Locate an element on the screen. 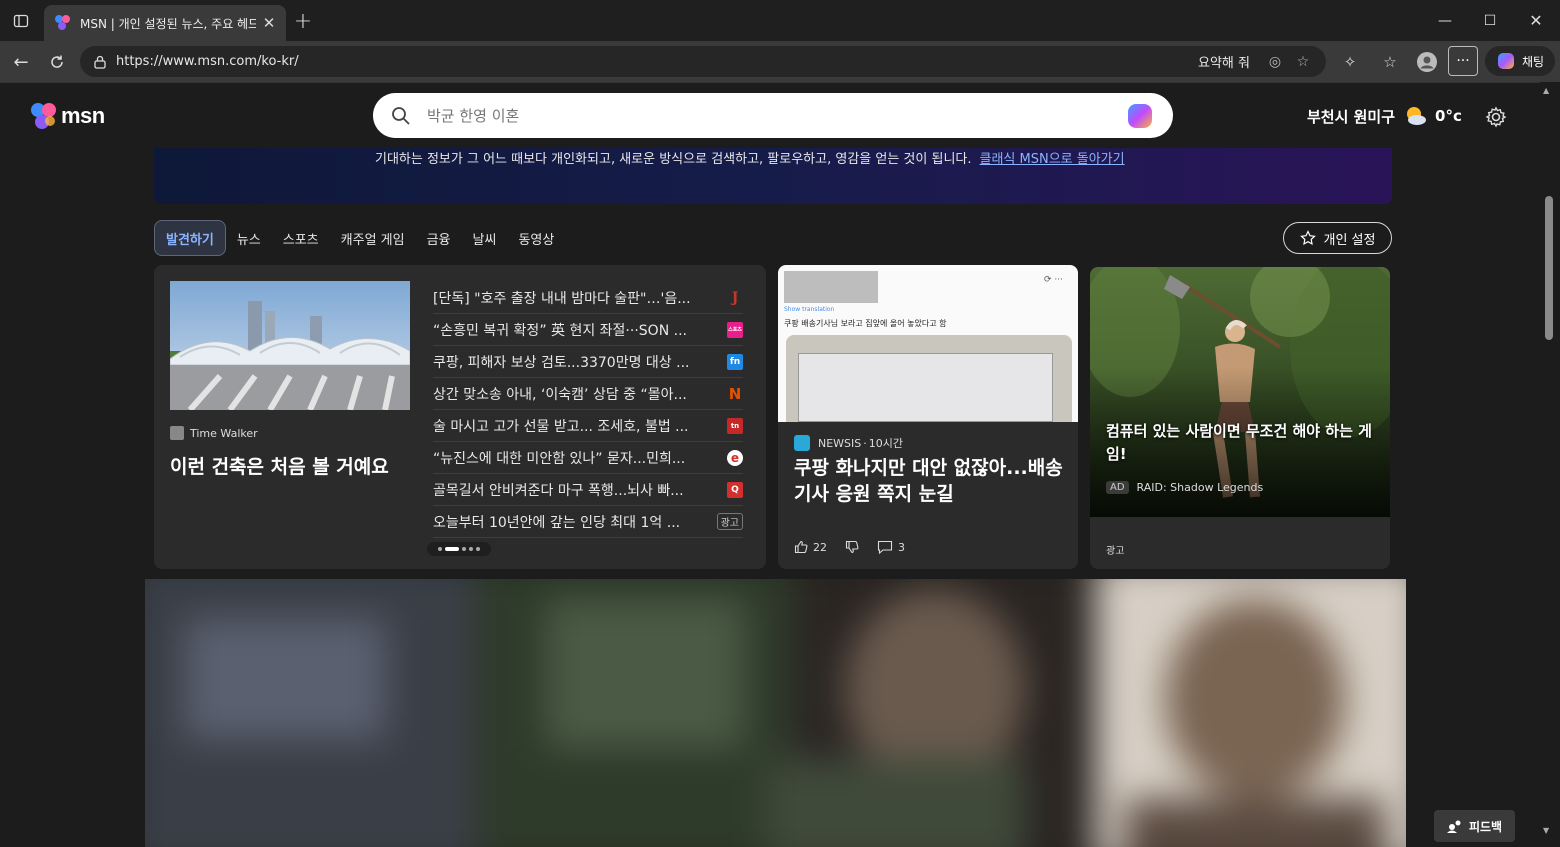 Image resolution: width=1560 pixels, height=847 pixels. tab-title: MSN | 개인 설정된 뉴스, 주요 헤드 is located at coordinates (168, 23).